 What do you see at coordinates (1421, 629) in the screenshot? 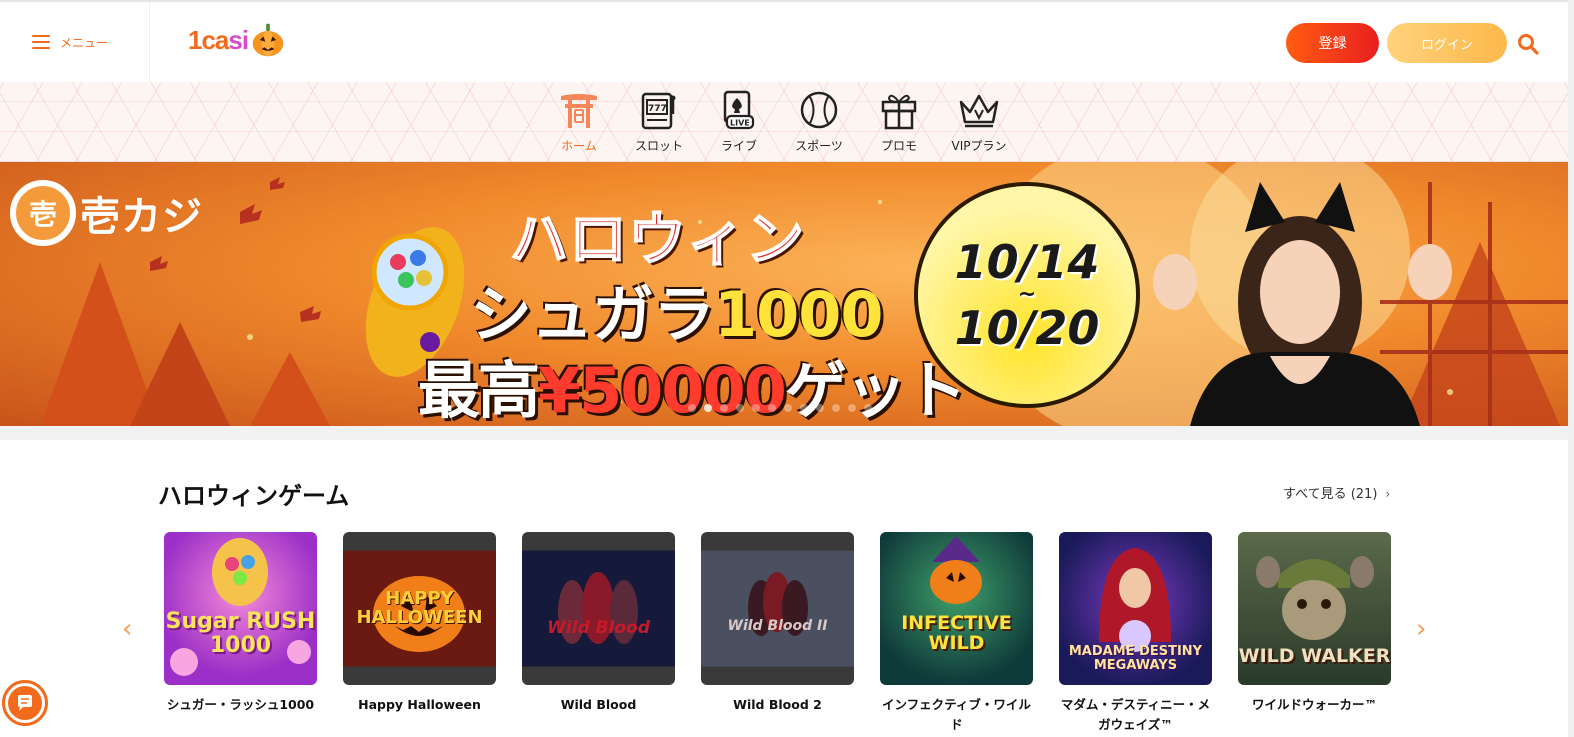
I see `carousel-next-button: ›` at bounding box center [1421, 629].